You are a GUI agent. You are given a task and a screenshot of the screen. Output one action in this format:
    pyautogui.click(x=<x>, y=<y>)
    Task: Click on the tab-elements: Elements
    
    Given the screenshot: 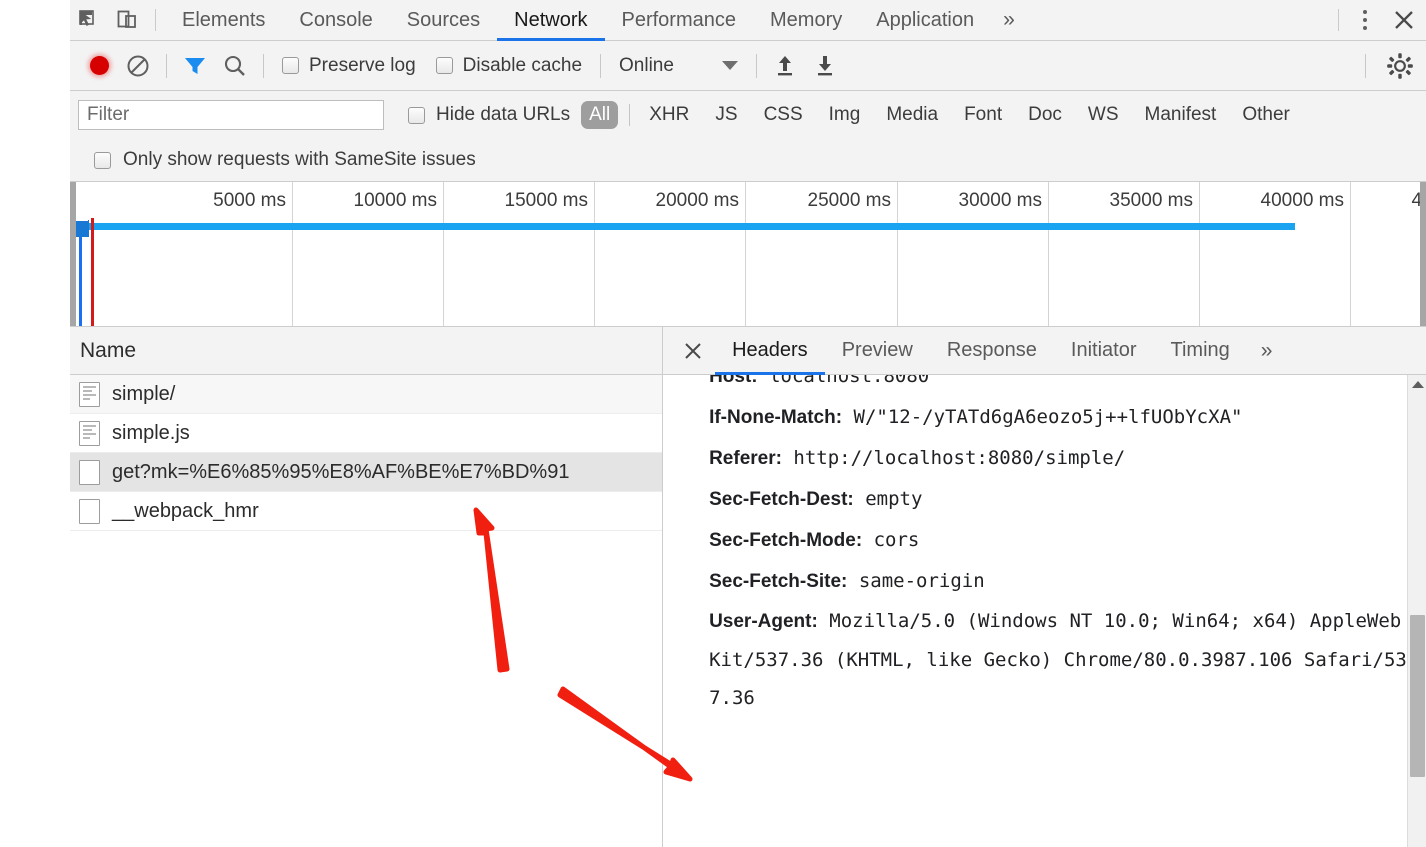 What is the action you would take?
    pyautogui.click(x=223, y=20)
    